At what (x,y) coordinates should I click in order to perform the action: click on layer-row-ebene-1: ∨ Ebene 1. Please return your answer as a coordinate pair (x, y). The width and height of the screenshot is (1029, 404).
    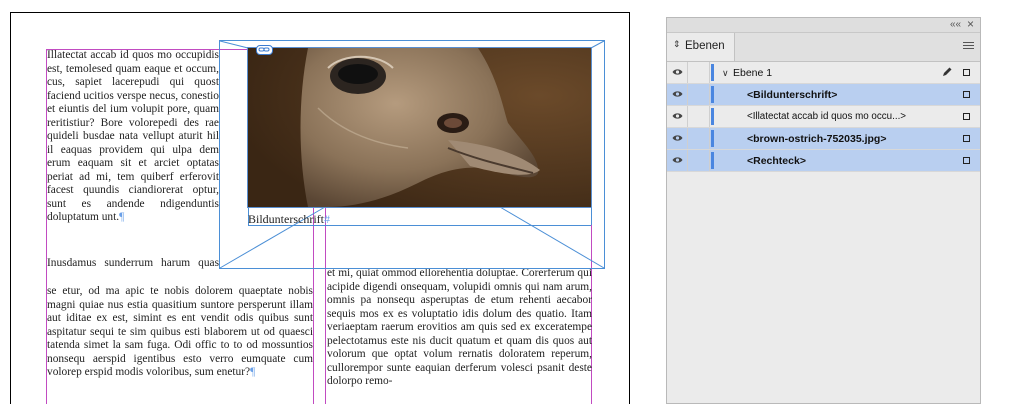
    Looking at the image, I should click on (823, 73).